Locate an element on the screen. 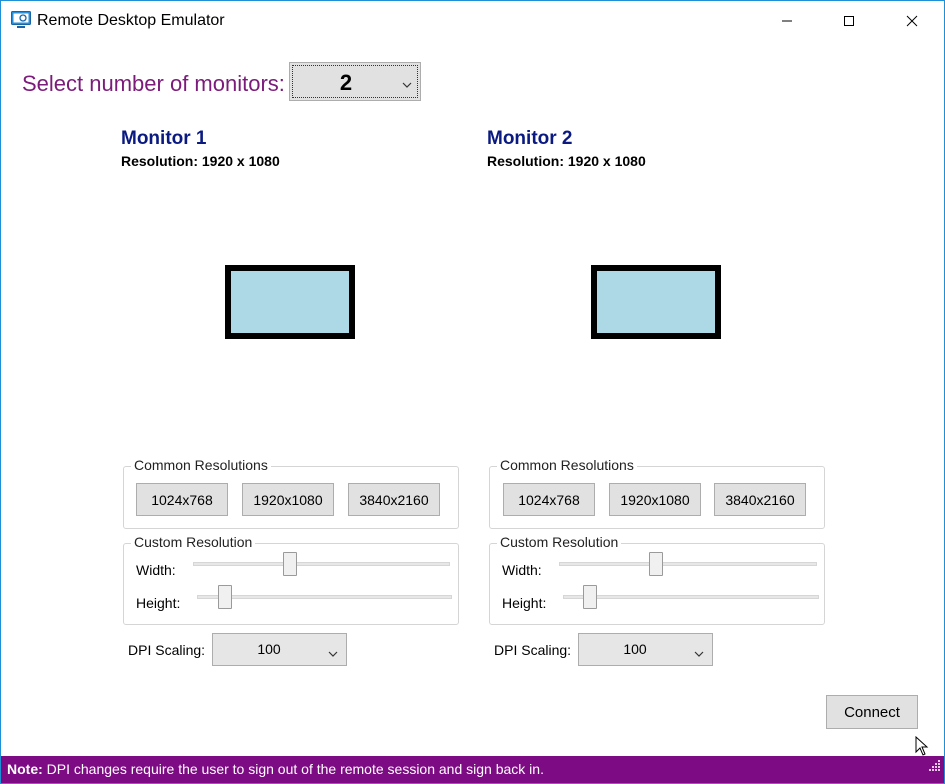 The image size is (945, 784). resize-grip-icon is located at coordinates (935, 766).